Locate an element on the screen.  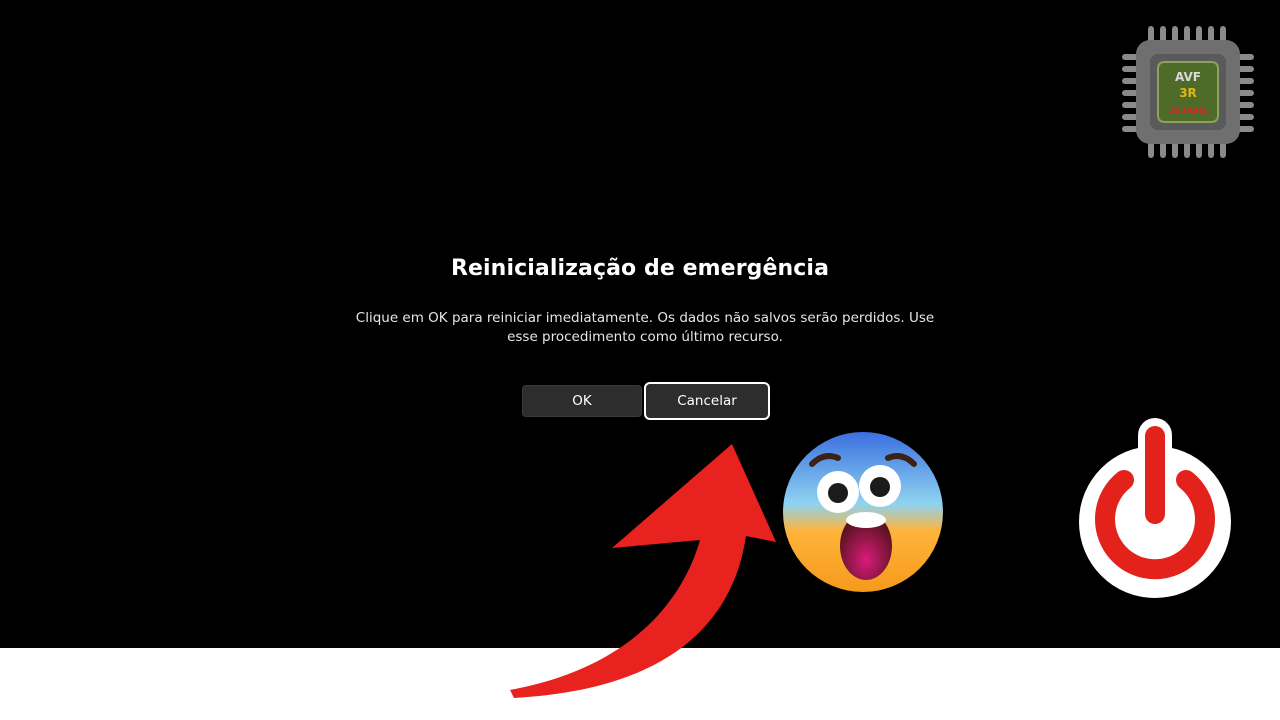
cancel-button-body: Cancelar is located at coordinates (707, 401).